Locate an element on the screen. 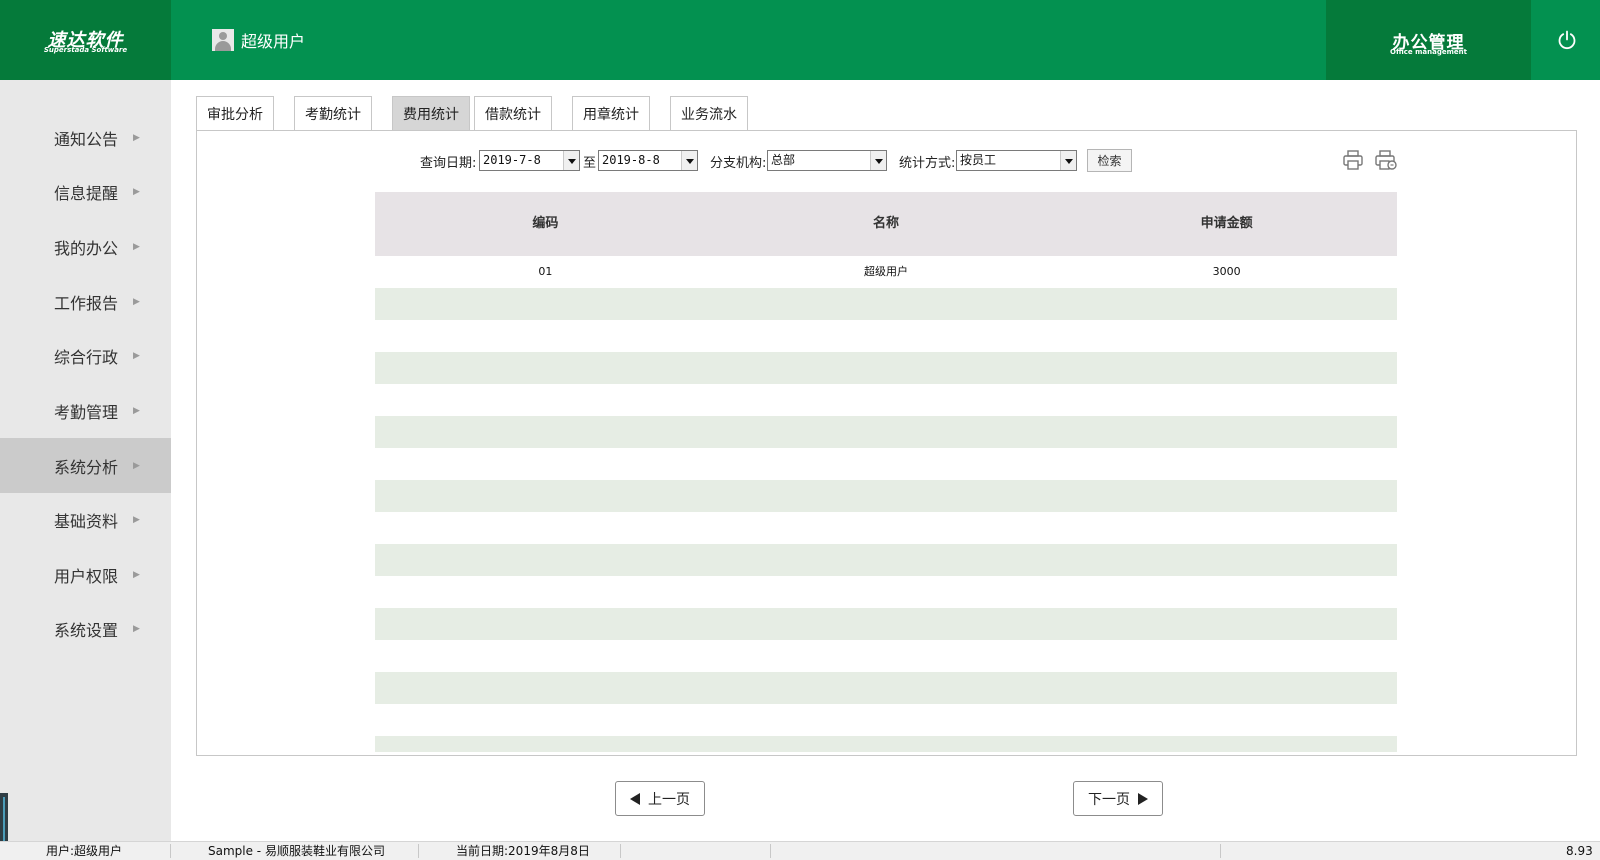 The height and width of the screenshot is (860, 1600). sidebar-item-attendance: 考勤管理 ▶ is located at coordinates (85, 410).